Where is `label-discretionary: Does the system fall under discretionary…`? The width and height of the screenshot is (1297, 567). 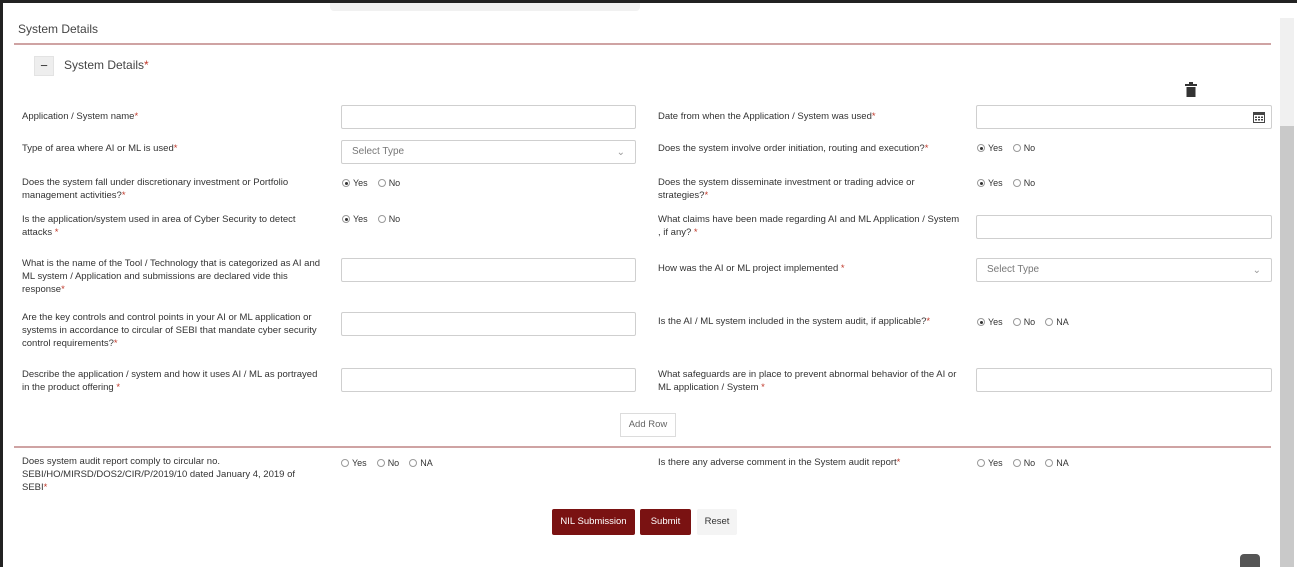
label-discretionary: Does the system fall under discretionary… is located at coordinates (155, 189).